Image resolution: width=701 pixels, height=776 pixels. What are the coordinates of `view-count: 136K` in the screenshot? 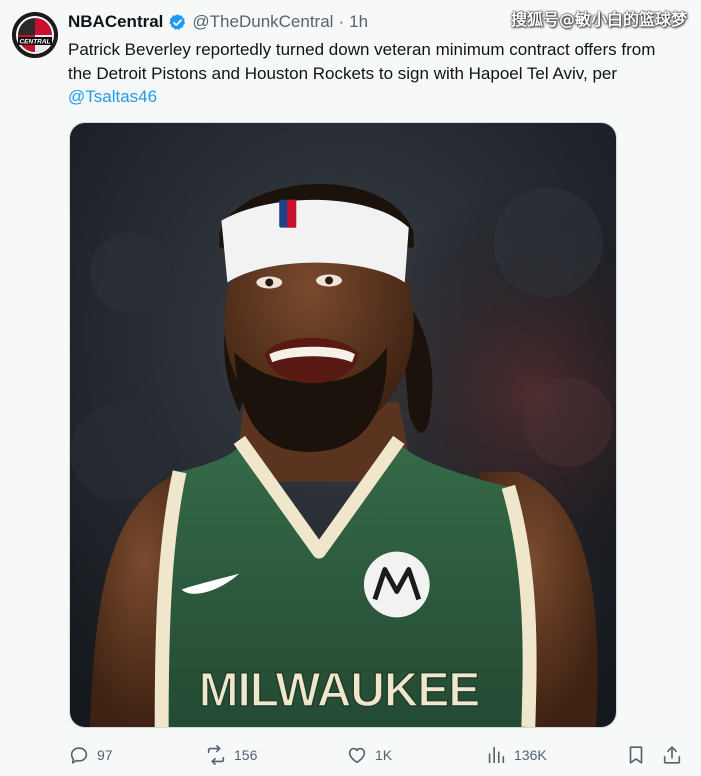 It's located at (530, 755).